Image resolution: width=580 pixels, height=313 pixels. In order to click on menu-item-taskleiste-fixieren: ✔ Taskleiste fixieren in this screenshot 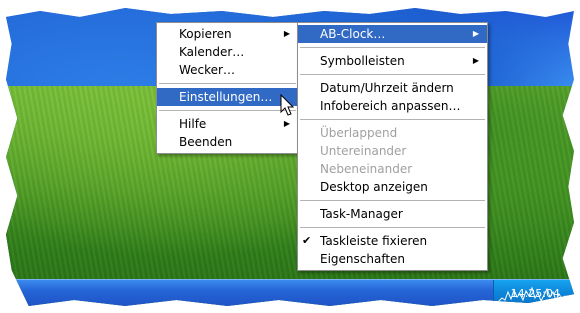, I will do `click(392, 241)`.